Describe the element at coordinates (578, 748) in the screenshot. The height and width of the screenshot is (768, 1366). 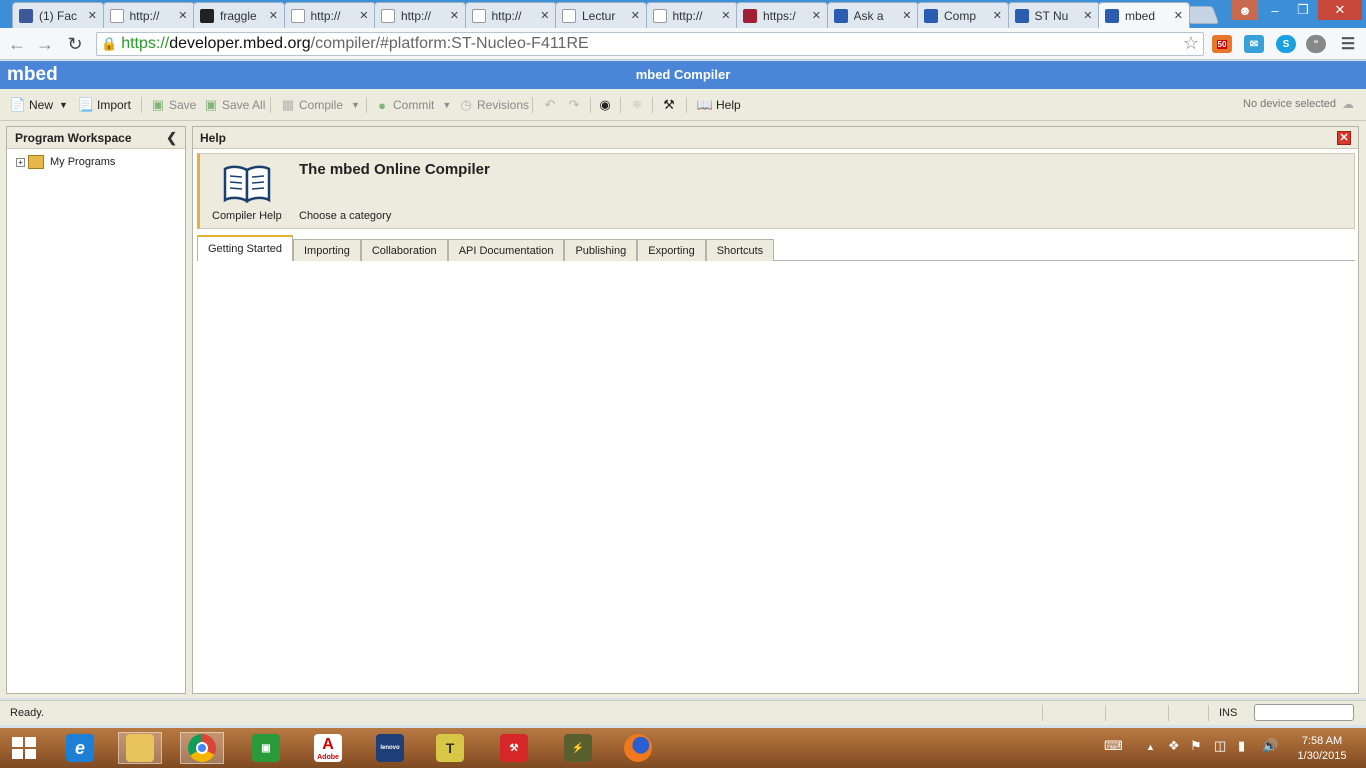
I see `serial-cable-icon: ⚡` at that location.